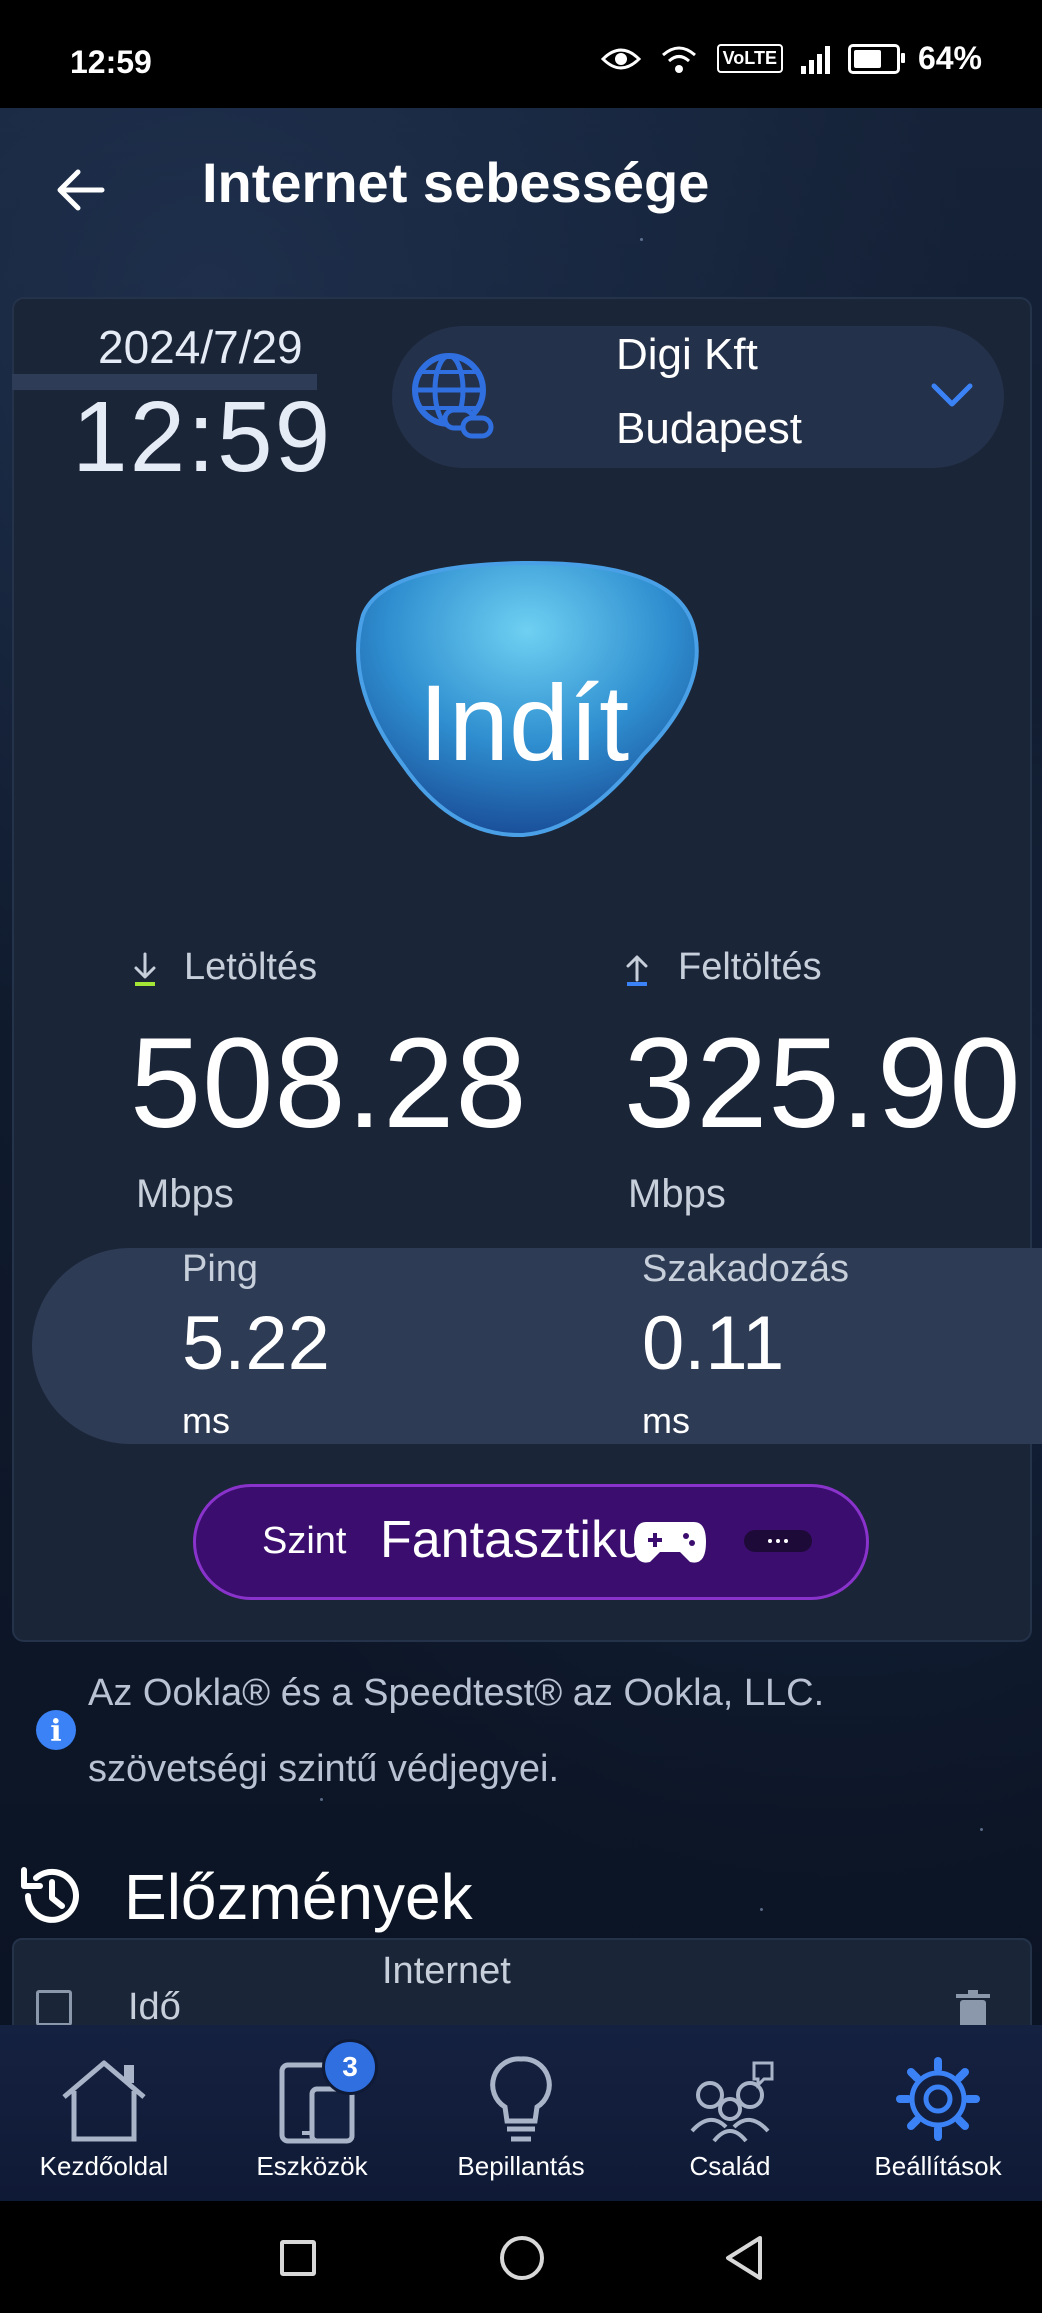 This screenshot has width=1042, height=2313. I want to click on test-date: 2024/7/29, so click(200, 347).